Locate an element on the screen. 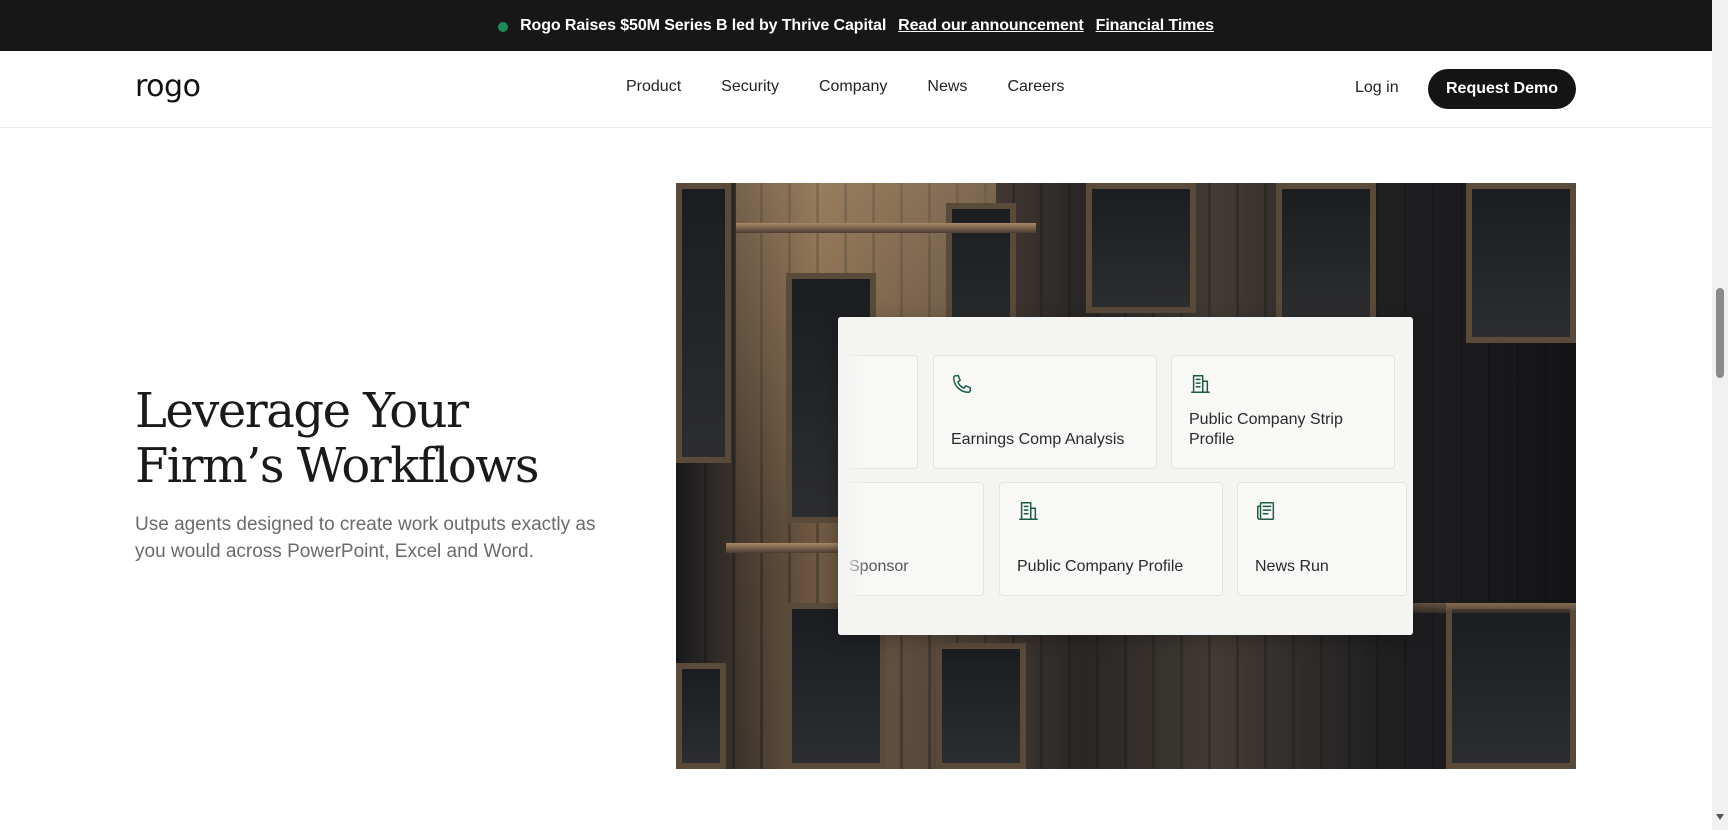 This screenshot has width=1728, height=830. workflow-card-label: News Run is located at coordinates (1292, 566).